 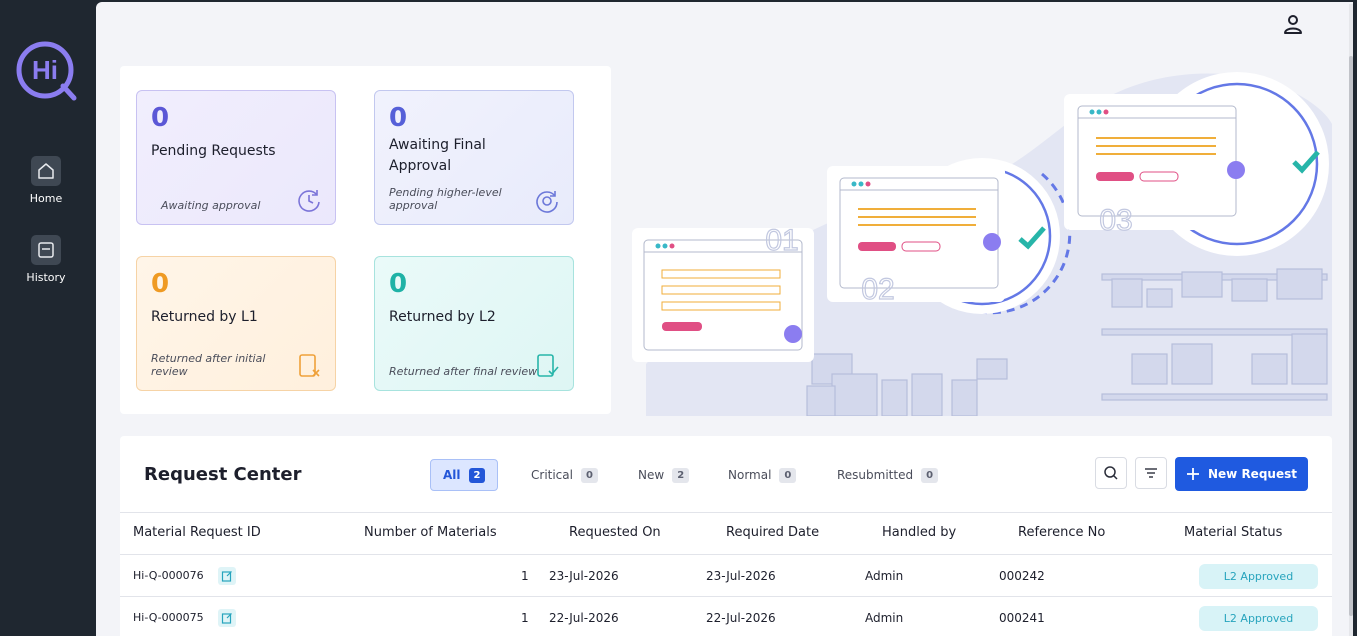 I want to click on sidebar-item-label: History, so click(x=46, y=277).